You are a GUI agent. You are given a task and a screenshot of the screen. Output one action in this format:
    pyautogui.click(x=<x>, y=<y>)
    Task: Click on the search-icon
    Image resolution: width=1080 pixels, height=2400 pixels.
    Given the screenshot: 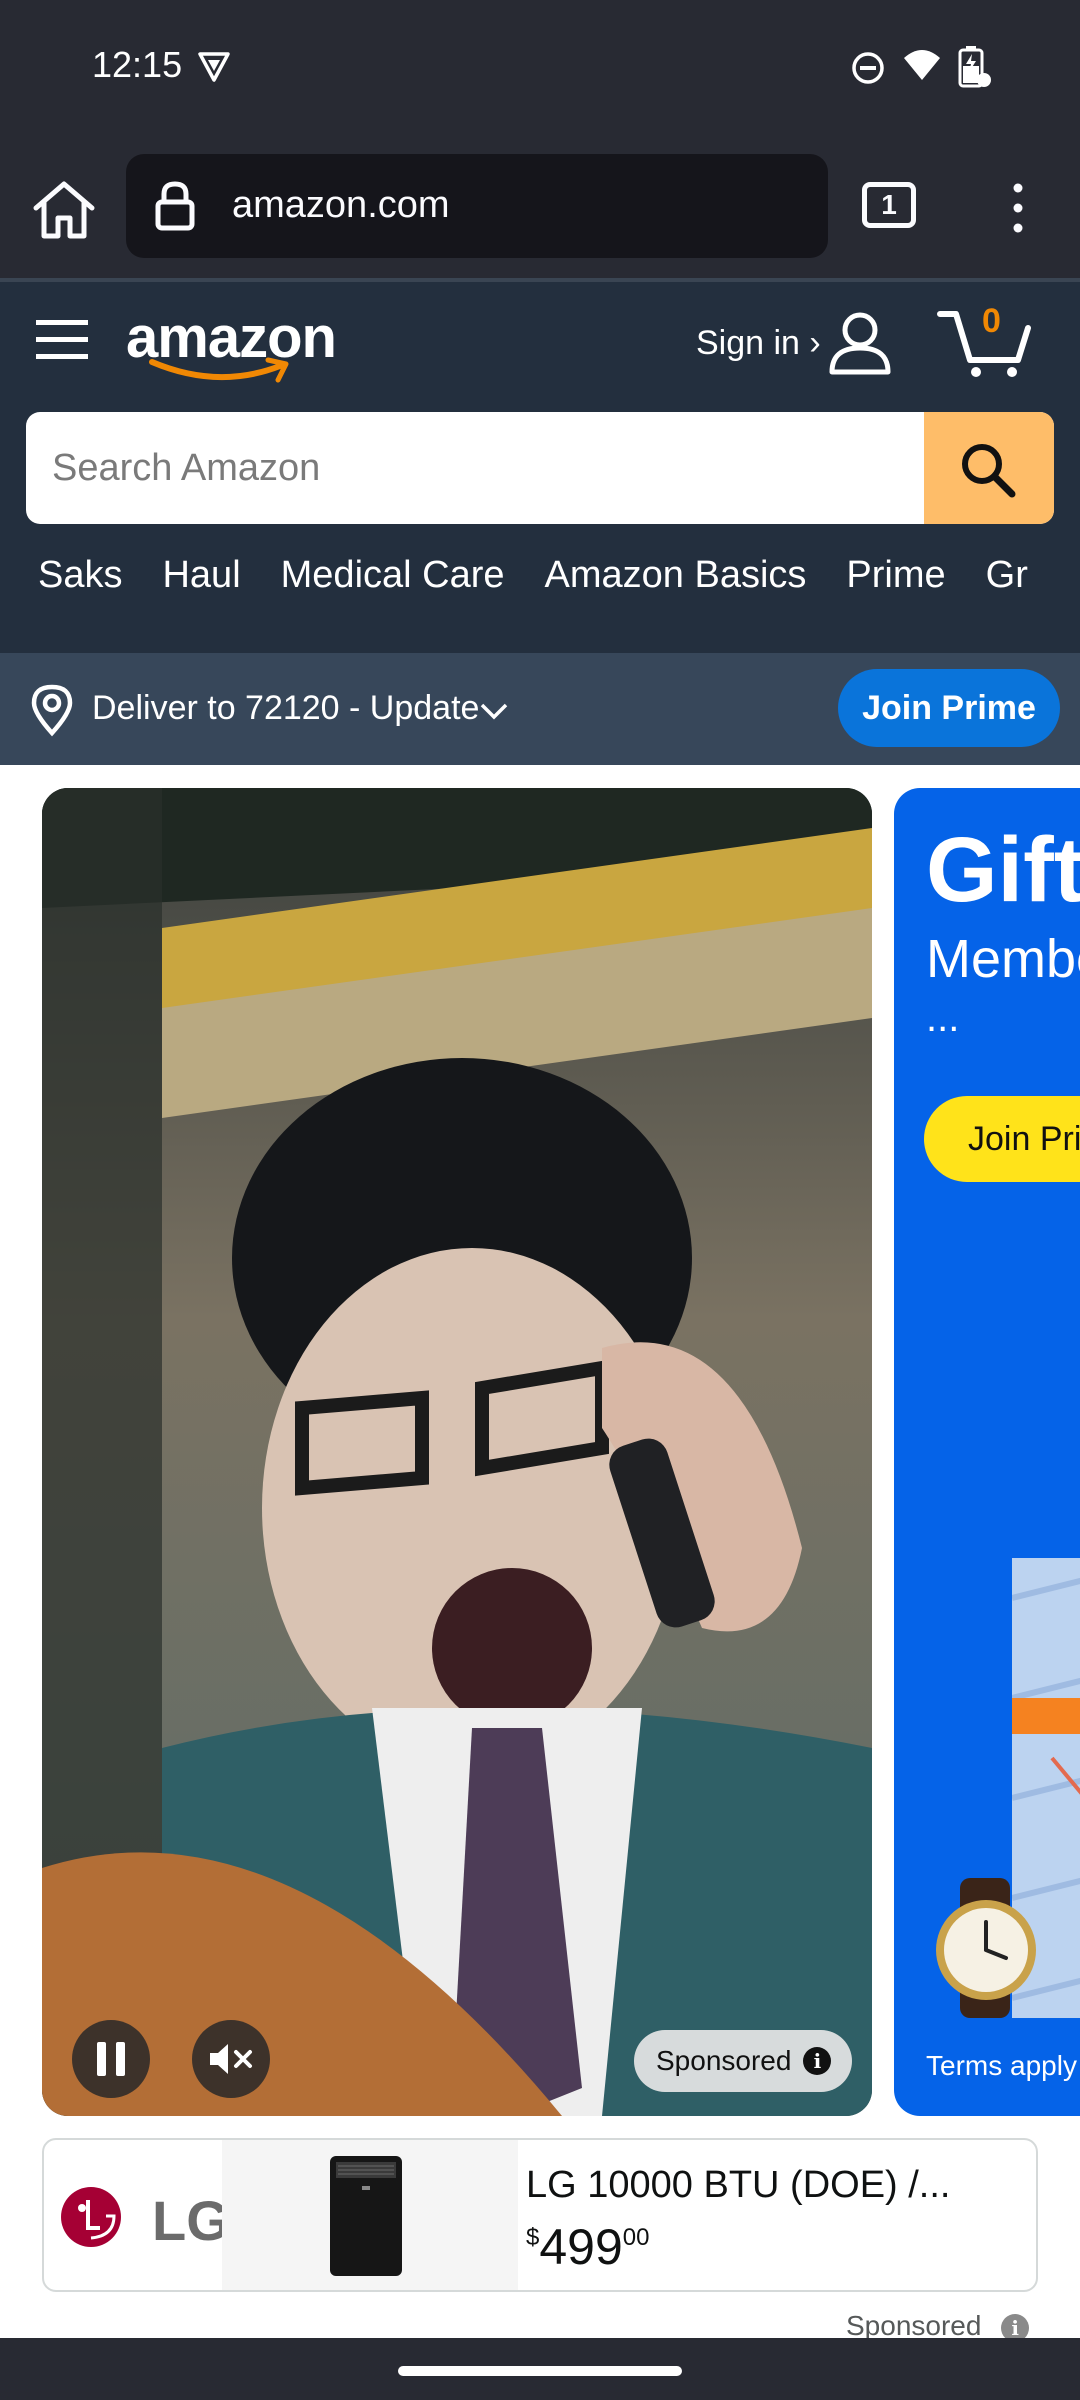 What is the action you would take?
    pyautogui.click(x=989, y=471)
    